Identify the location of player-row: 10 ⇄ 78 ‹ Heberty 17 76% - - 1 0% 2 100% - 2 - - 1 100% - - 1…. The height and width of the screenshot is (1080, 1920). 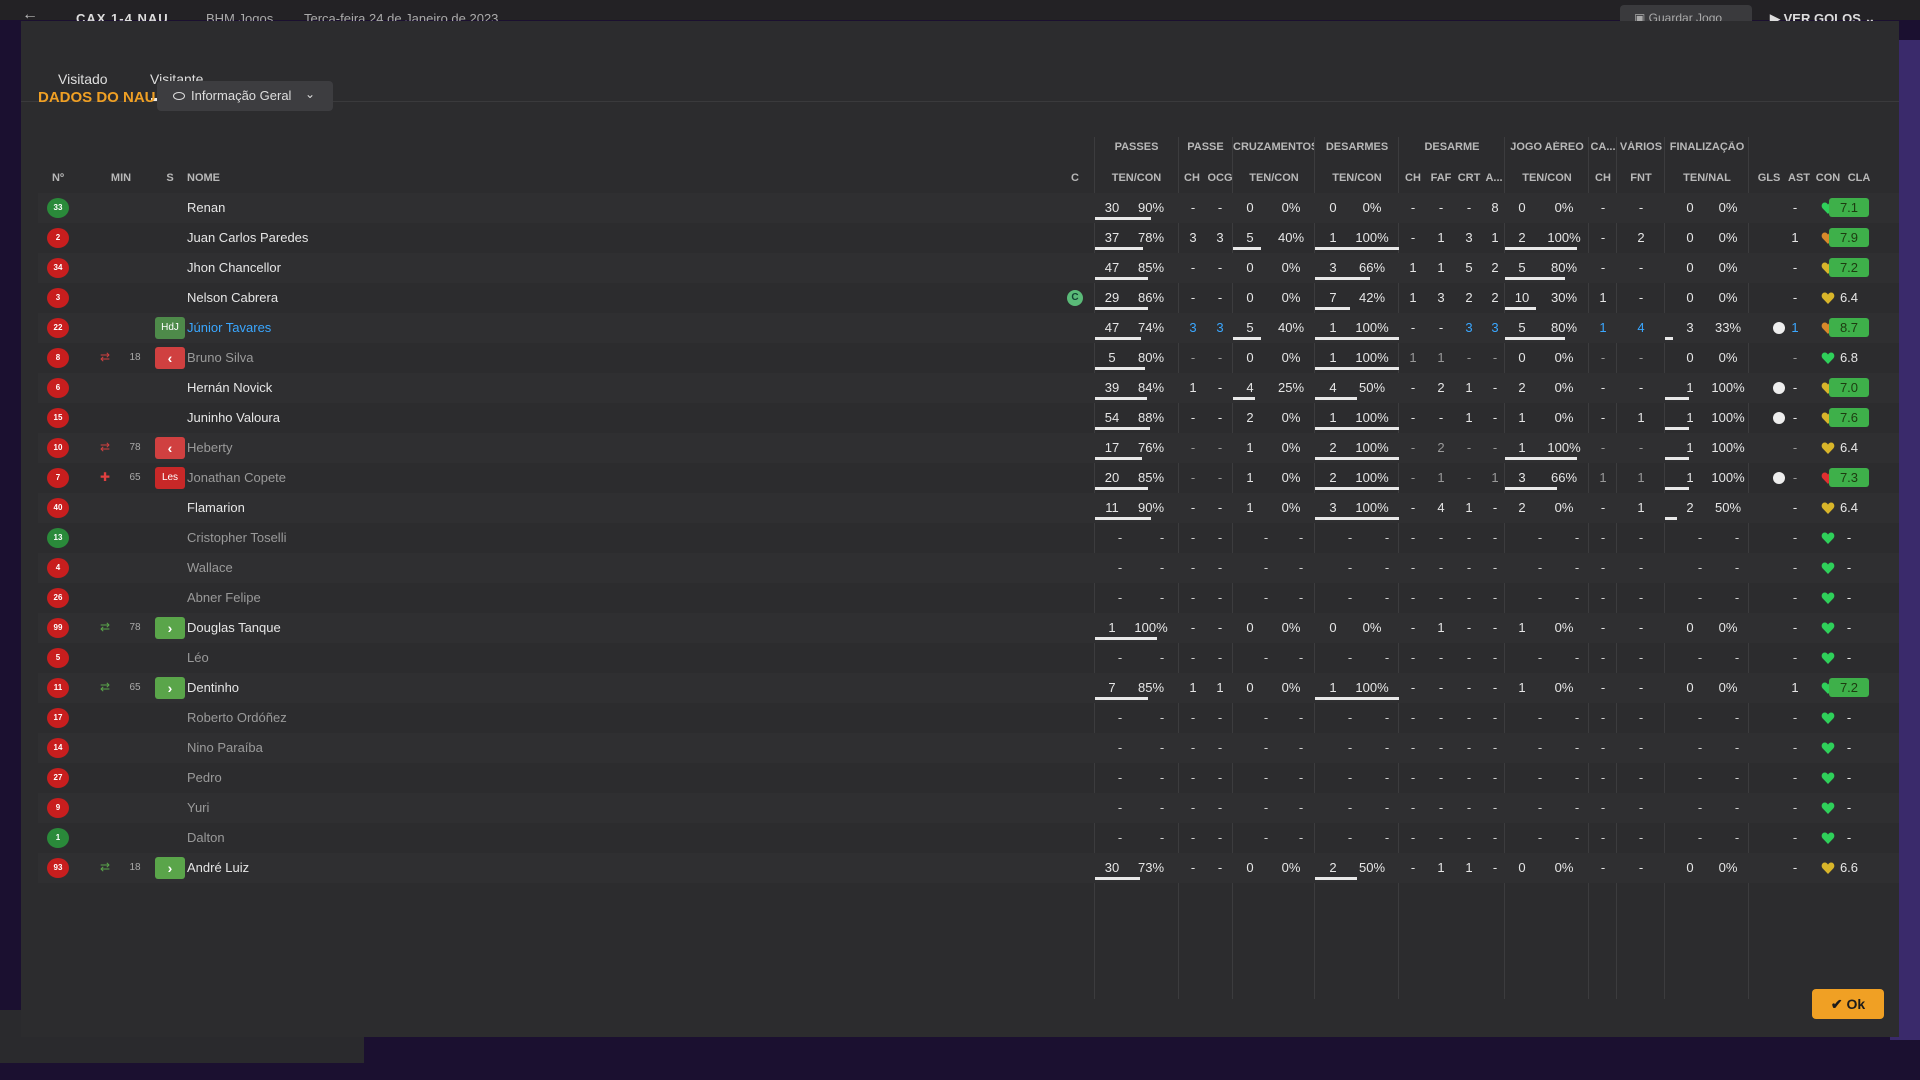
(968, 448).